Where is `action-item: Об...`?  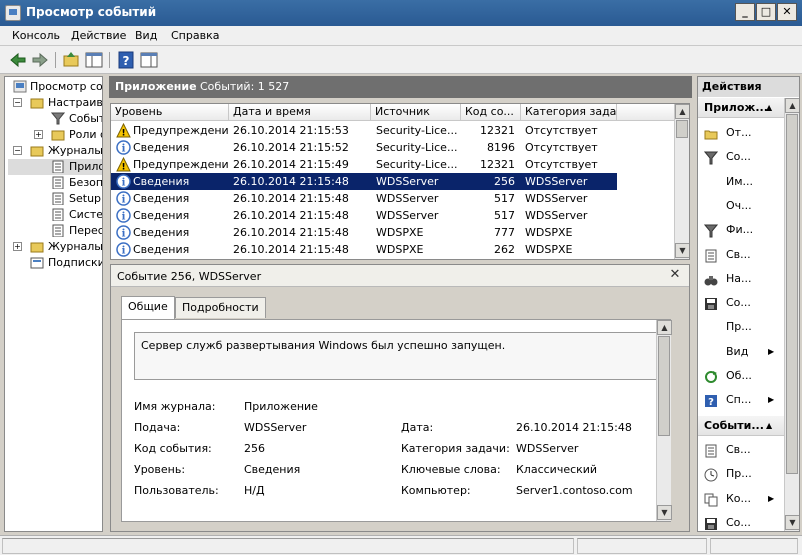
action-item: Об... is located at coordinates (741, 376).